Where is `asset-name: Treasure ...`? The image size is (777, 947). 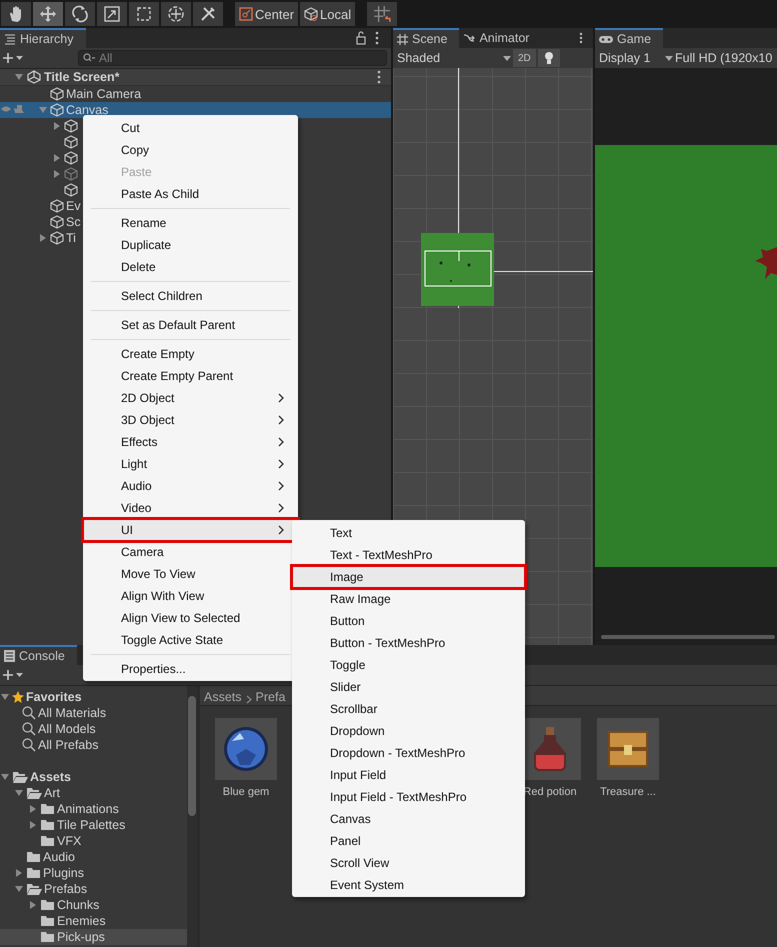 asset-name: Treasure ... is located at coordinates (628, 792).